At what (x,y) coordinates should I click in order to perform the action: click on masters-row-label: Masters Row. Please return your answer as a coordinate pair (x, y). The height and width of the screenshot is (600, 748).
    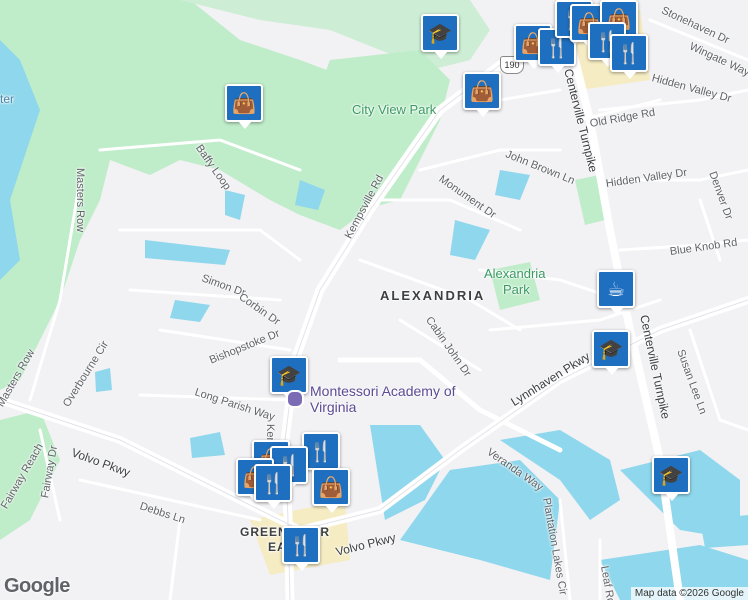
    Looking at the image, I should click on (80, 200).